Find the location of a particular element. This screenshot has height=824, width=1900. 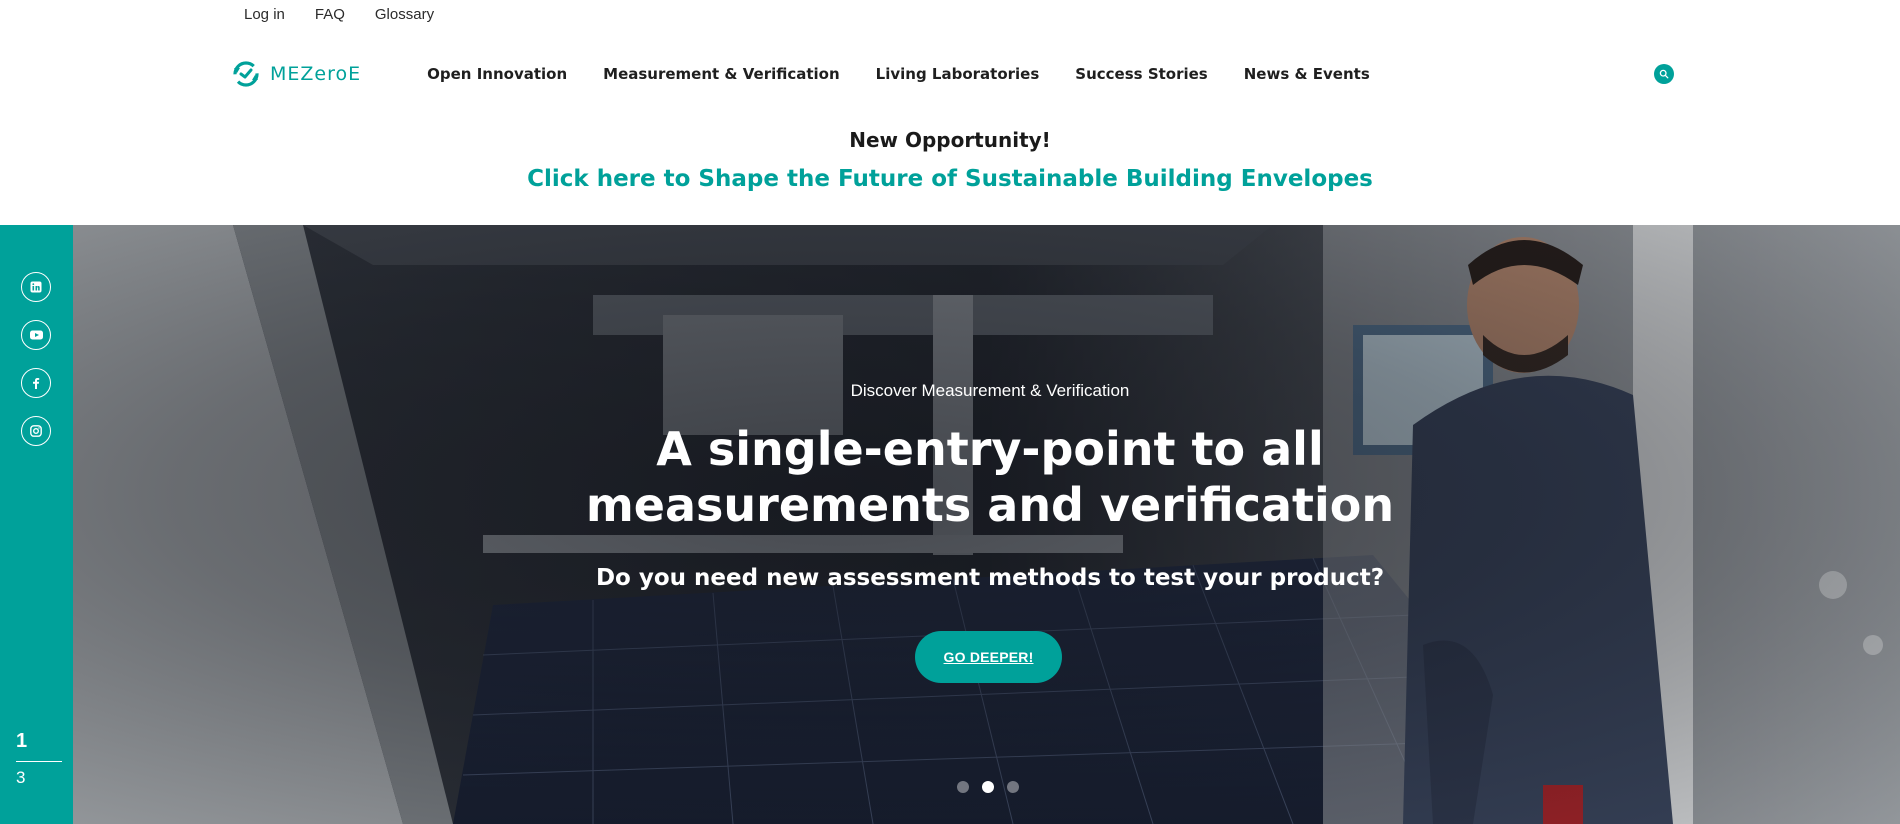

linkedin-icon is located at coordinates (36, 287).